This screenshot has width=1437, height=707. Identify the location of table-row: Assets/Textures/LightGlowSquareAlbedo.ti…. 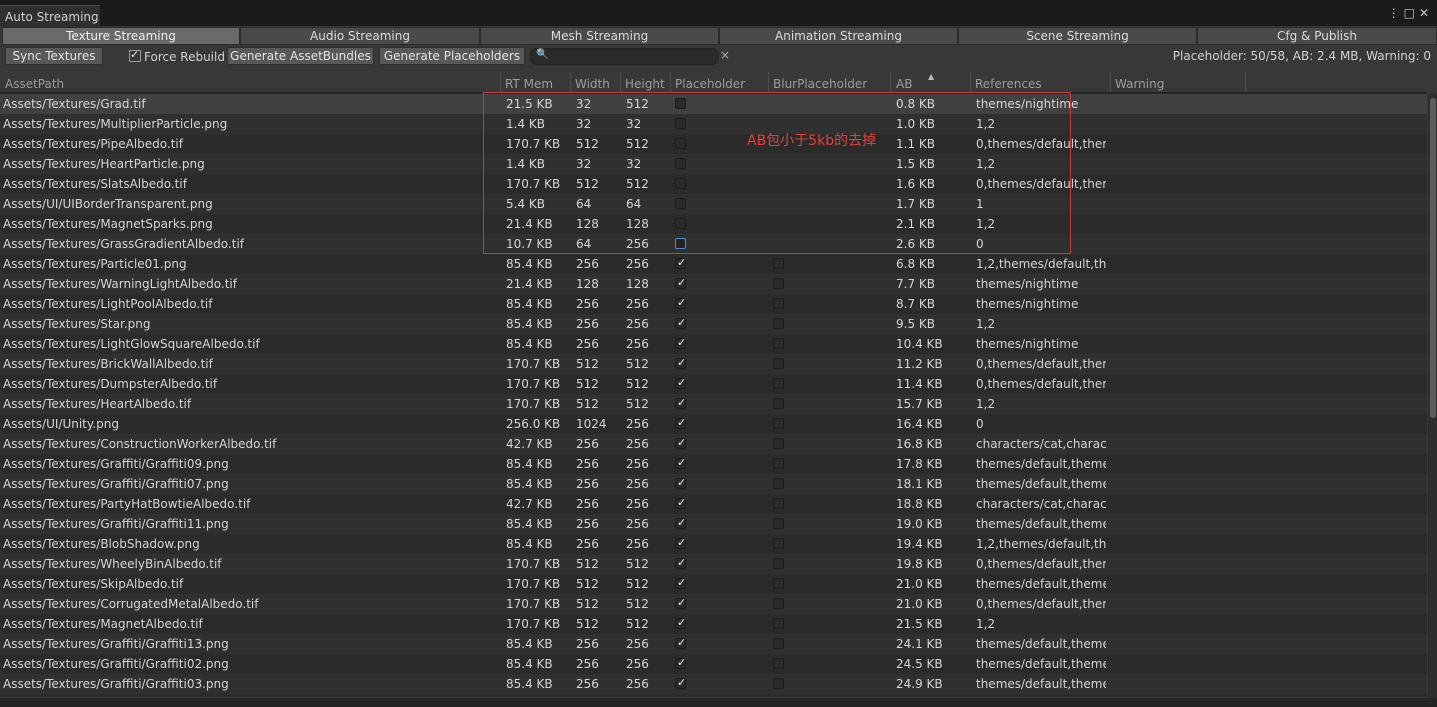
(713, 344).